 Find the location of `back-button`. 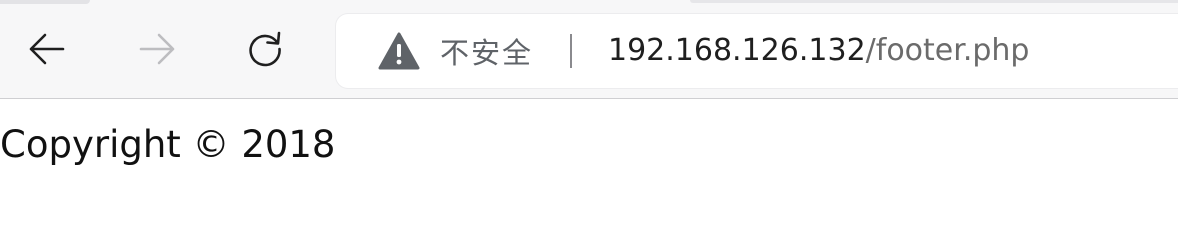

back-button is located at coordinates (47, 49).